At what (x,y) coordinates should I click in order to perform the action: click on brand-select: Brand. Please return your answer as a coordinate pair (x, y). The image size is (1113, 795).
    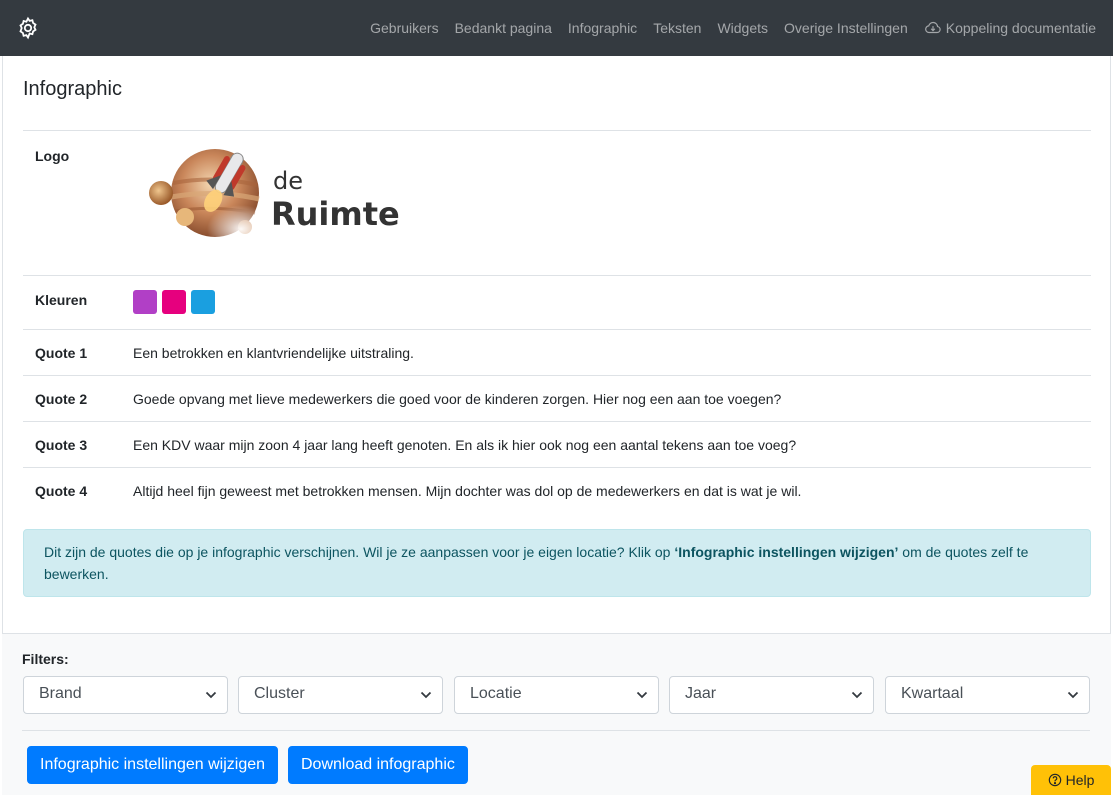
    Looking at the image, I should click on (125, 695).